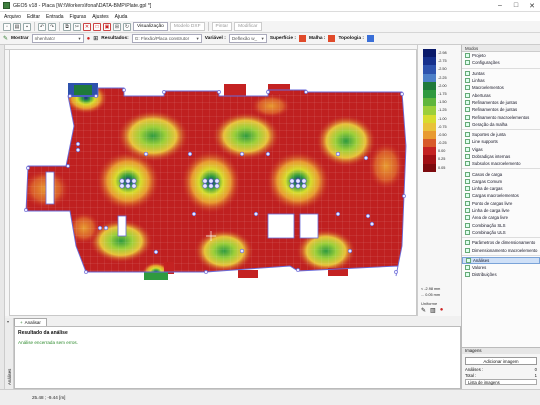 Image resolution: width=540 pixels, height=405 pixels. Describe the element at coordinates (442, 151) in the screenshot. I see `legend-label: 0.00` at that location.